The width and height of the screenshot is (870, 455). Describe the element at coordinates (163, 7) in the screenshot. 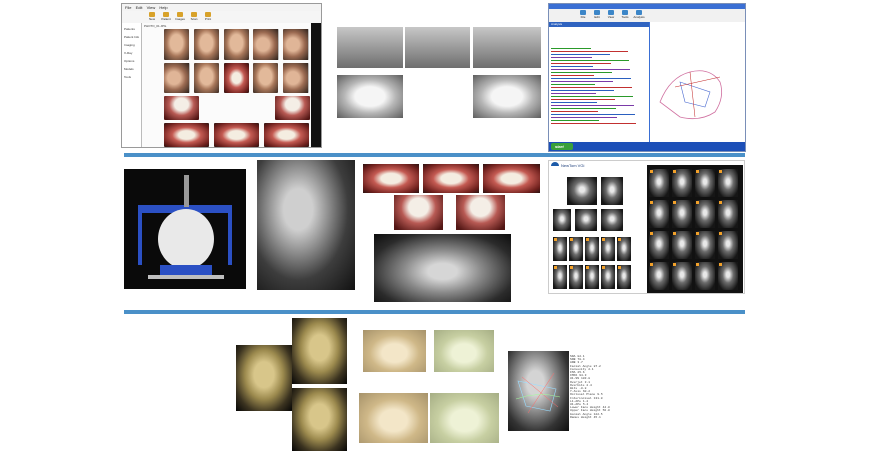

I see `menu-item-help: Help` at that location.